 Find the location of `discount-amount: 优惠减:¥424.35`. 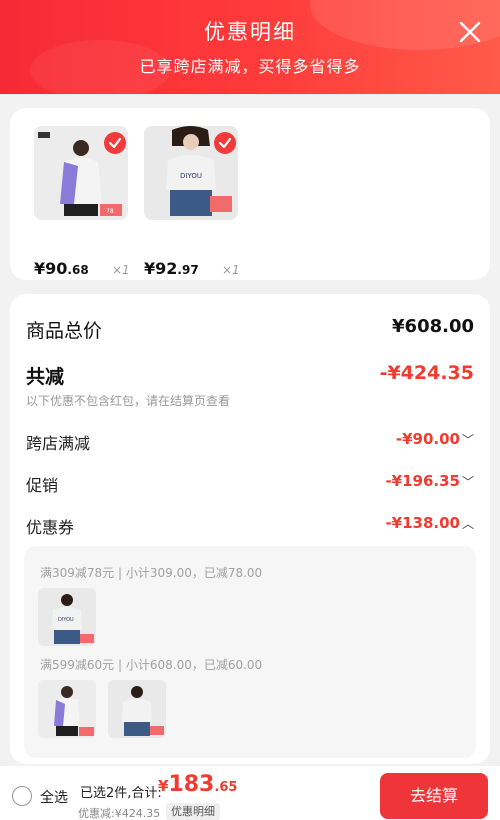

discount-amount: 优惠减:¥424.35 is located at coordinates (119, 813).